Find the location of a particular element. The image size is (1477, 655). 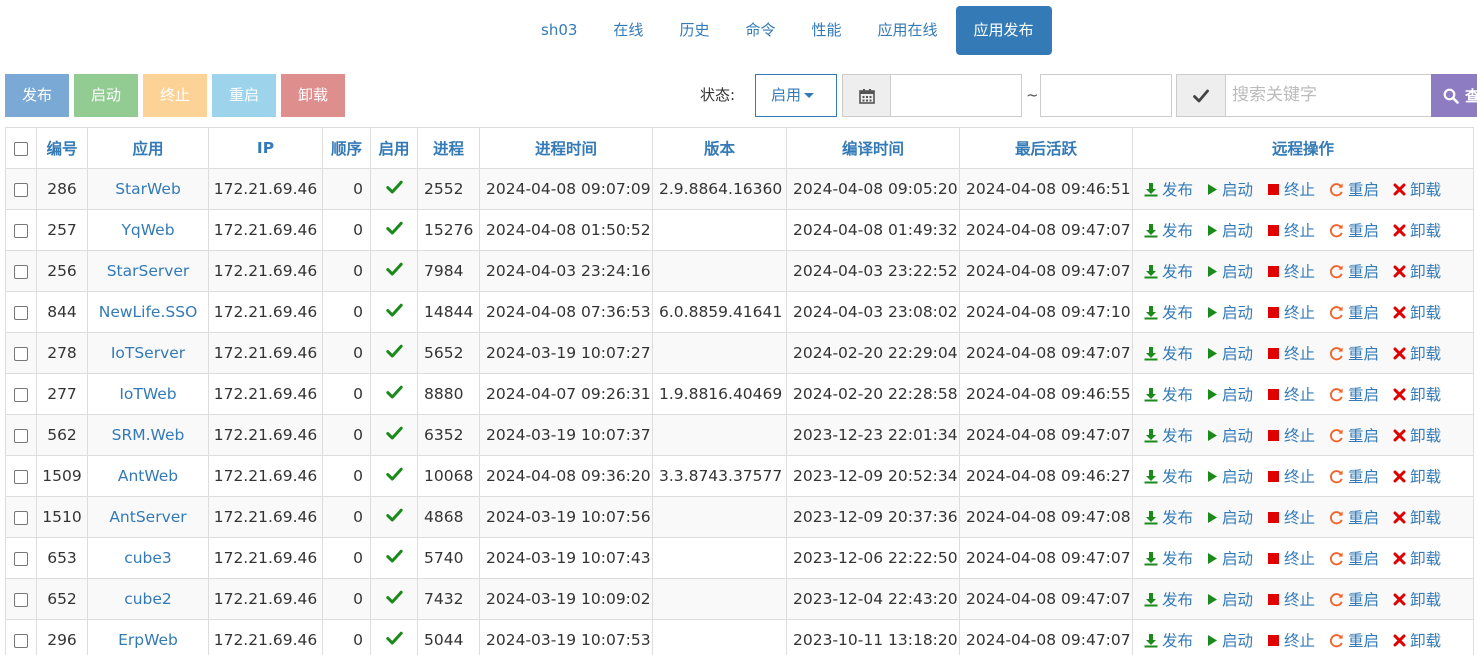

header-pid: 进程 is located at coordinates (448, 148).